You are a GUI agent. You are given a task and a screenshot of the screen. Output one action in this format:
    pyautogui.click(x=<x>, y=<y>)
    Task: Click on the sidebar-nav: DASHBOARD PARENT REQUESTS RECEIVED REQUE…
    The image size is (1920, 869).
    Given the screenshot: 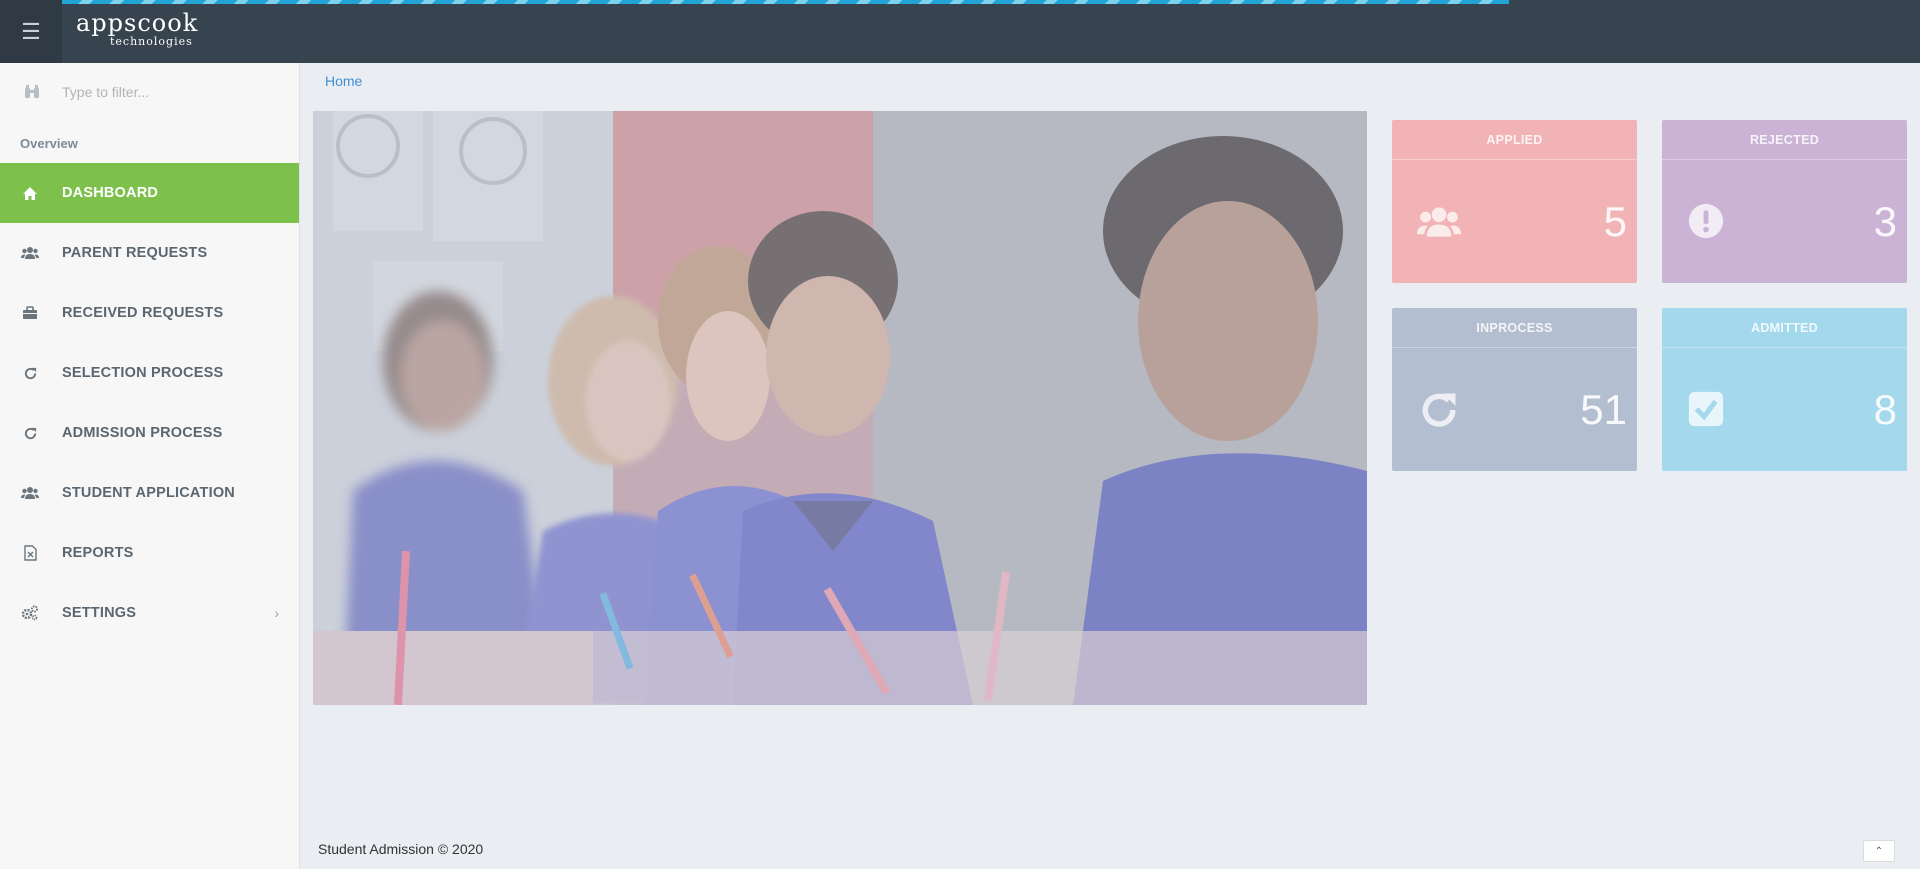 What is the action you would take?
    pyautogui.click(x=149, y=403)
    